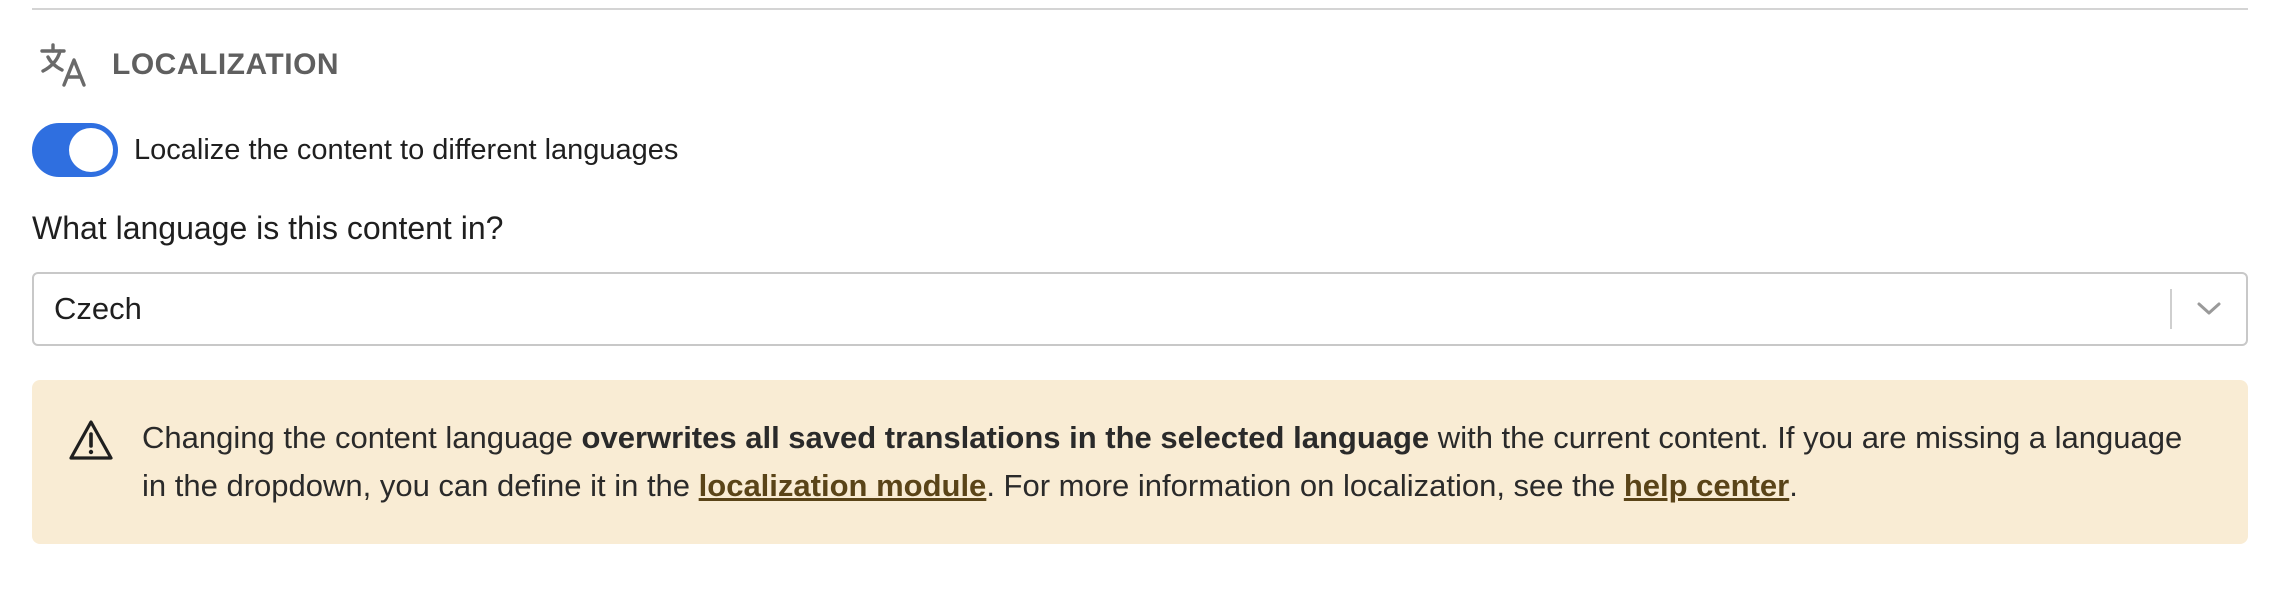  I want to click on section-title: LOCALIZATION, so click(226, 64).